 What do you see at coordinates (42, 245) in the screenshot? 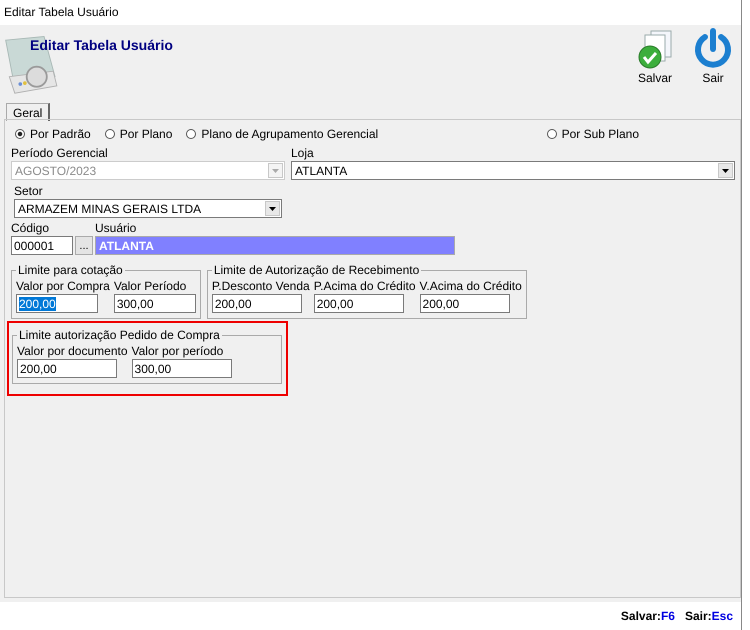
I see `input-field: 000001` at bounding box center [42, 245].